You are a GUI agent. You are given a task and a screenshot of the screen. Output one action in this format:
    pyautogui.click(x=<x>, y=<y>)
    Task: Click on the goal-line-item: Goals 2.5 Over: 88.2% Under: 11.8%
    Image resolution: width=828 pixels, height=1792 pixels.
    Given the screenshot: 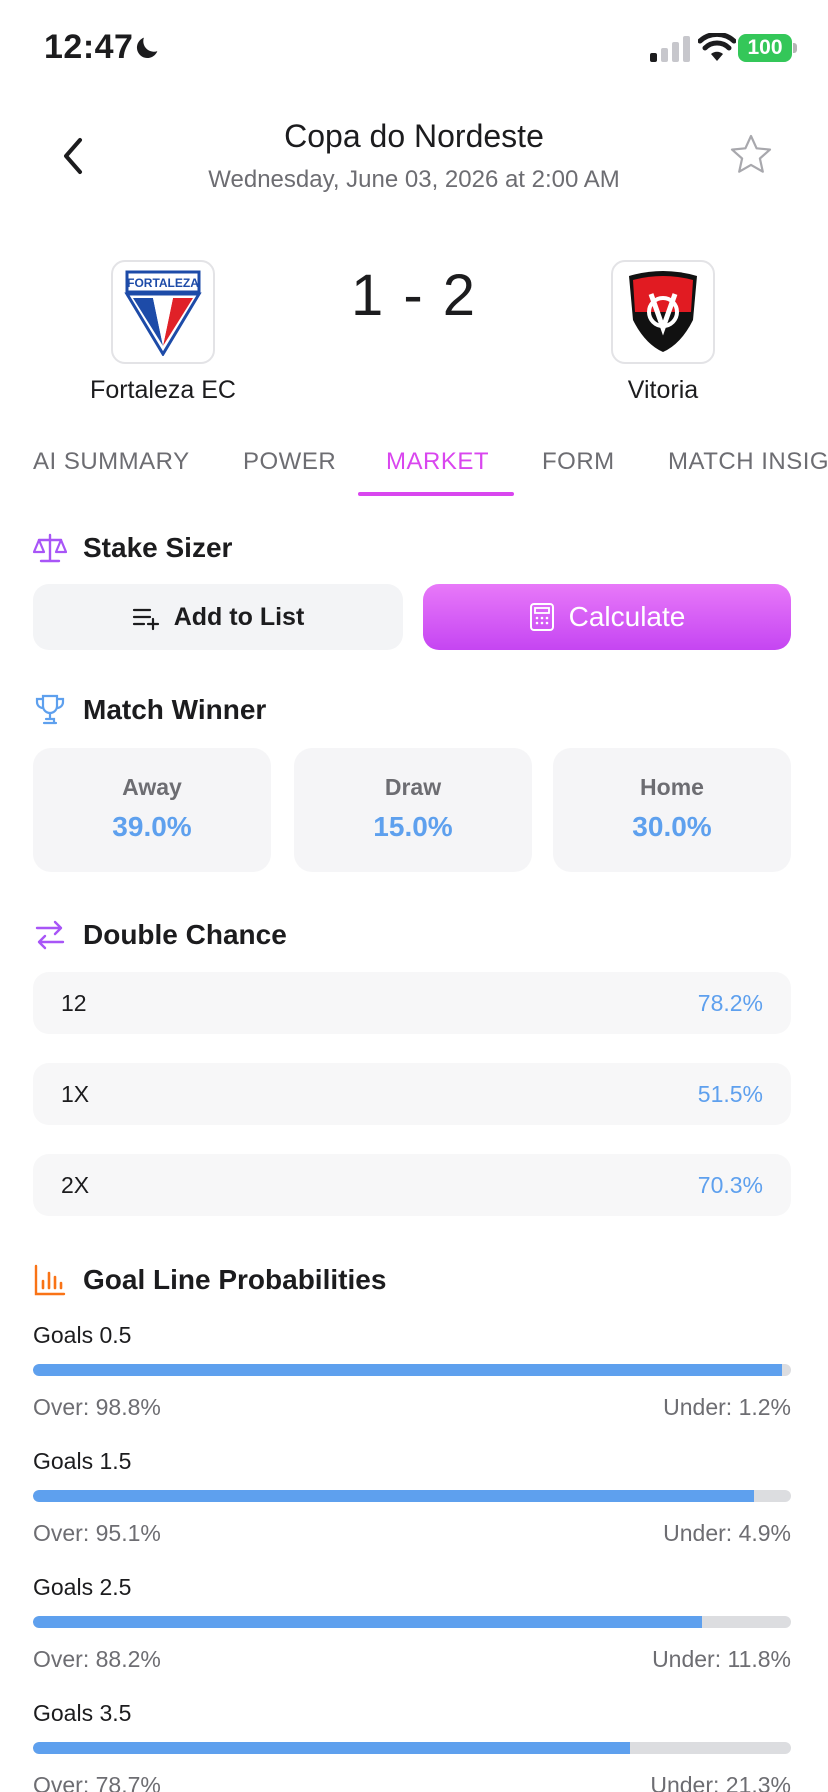 What is the action you would take?
    pyautogui.click(x=412, y=1624)
    